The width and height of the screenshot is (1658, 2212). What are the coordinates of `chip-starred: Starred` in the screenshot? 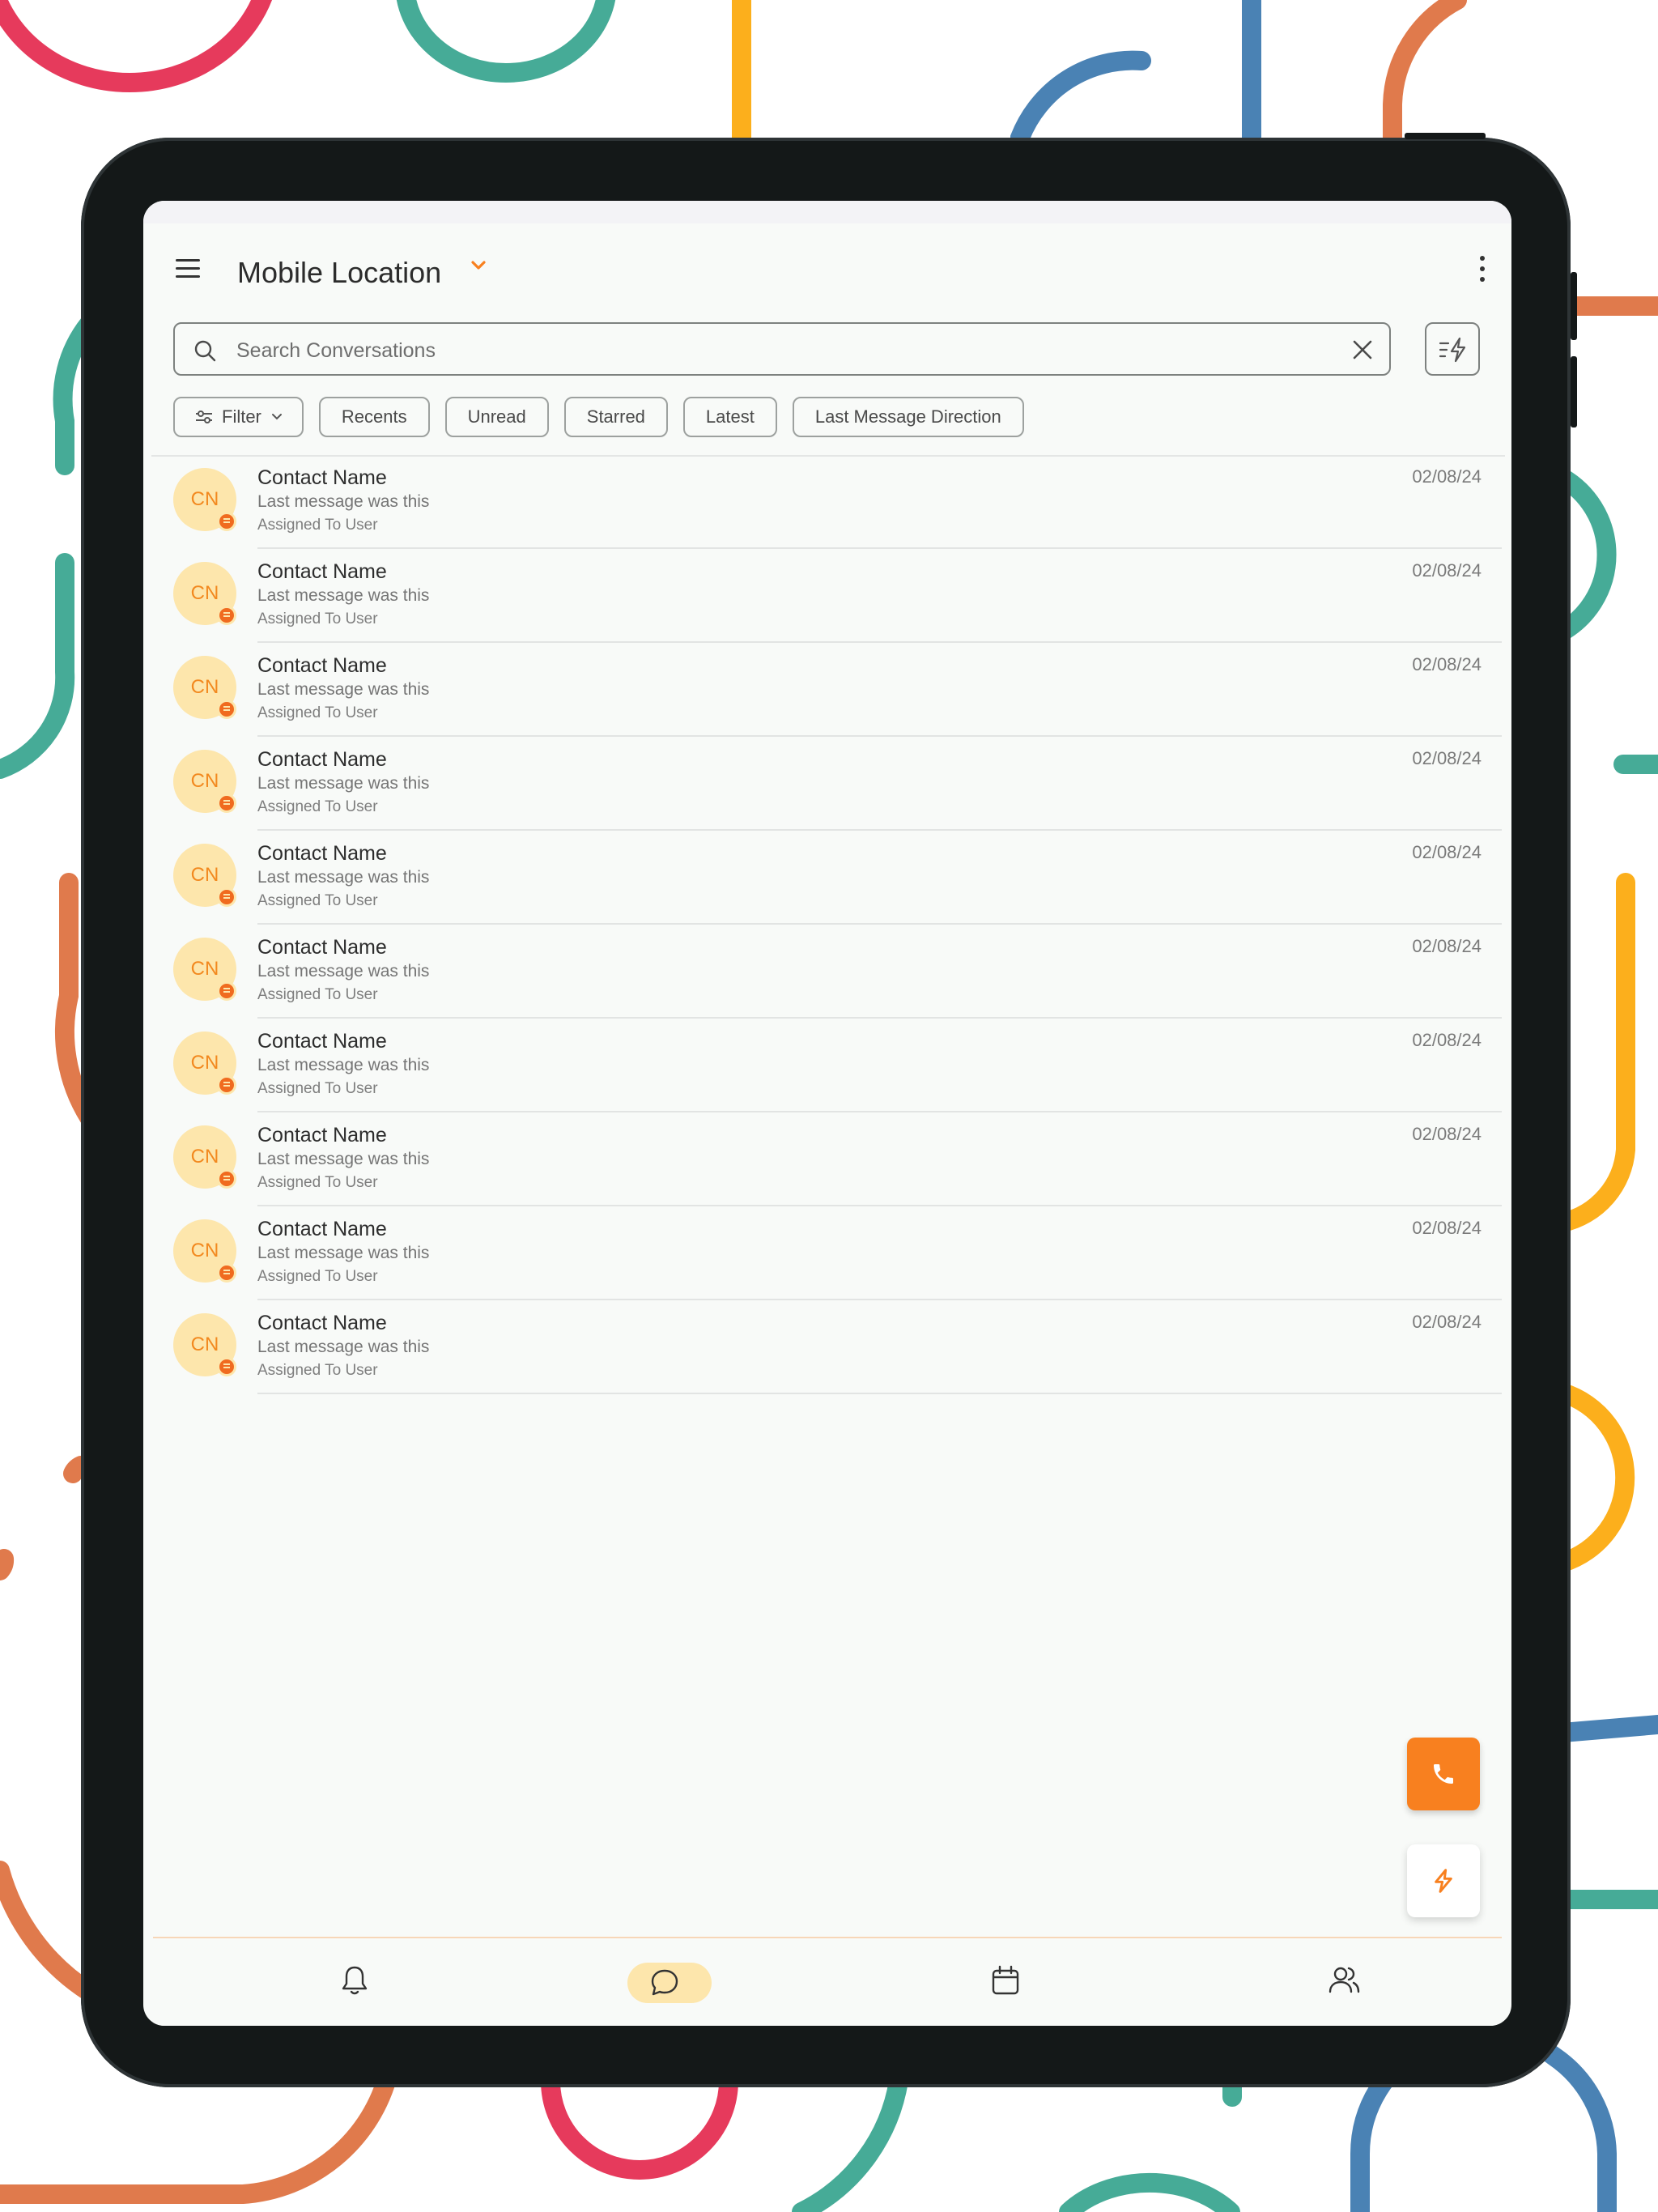 It's located at (615, 417).